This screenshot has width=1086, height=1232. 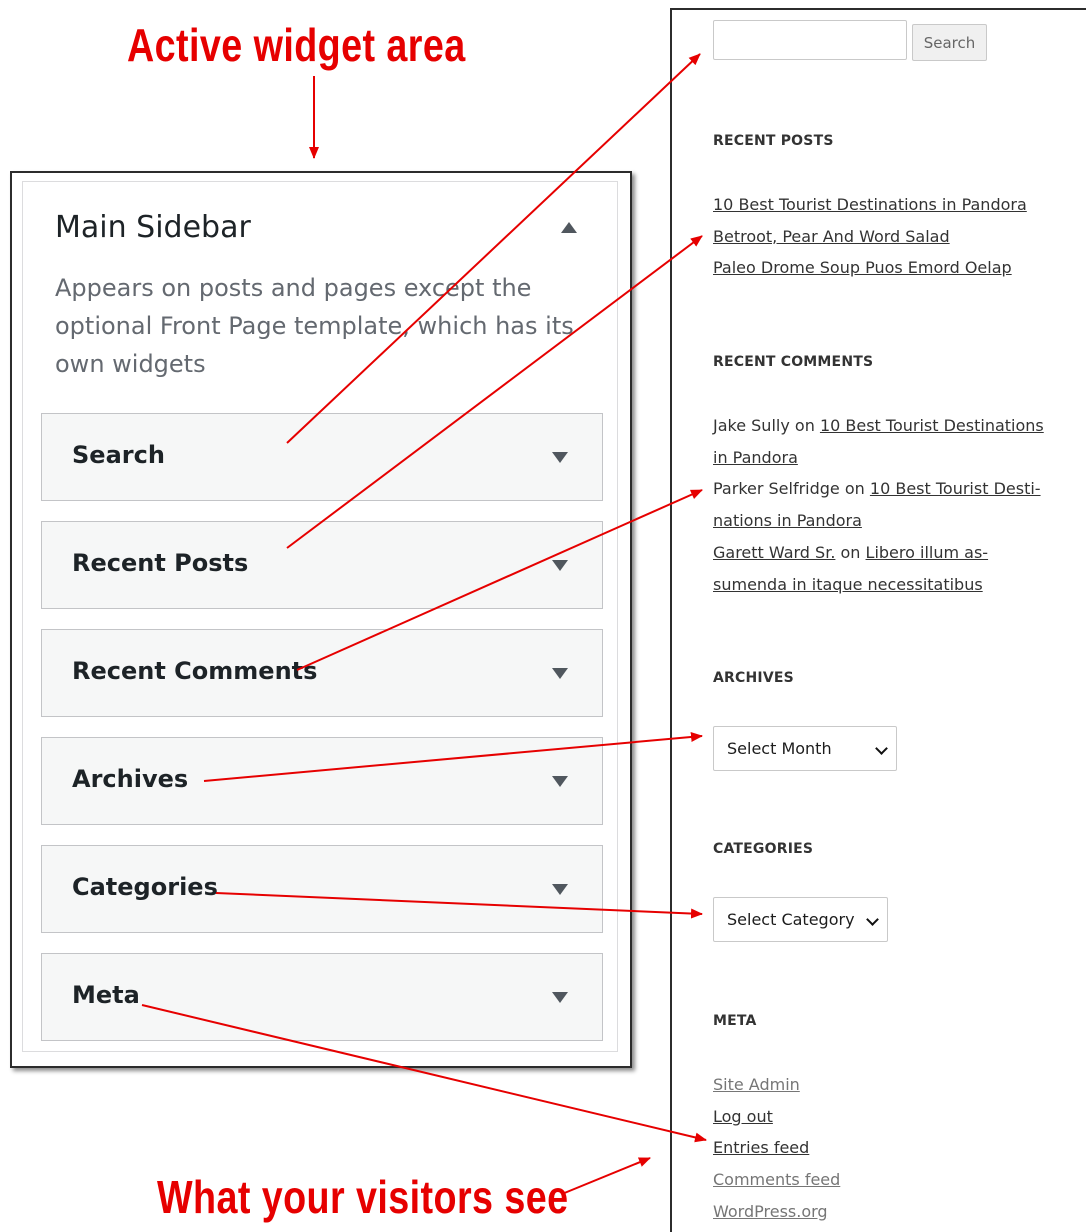 I want to click on comment-author-link: Garett Ward Sr., so click(x=774, y=552).